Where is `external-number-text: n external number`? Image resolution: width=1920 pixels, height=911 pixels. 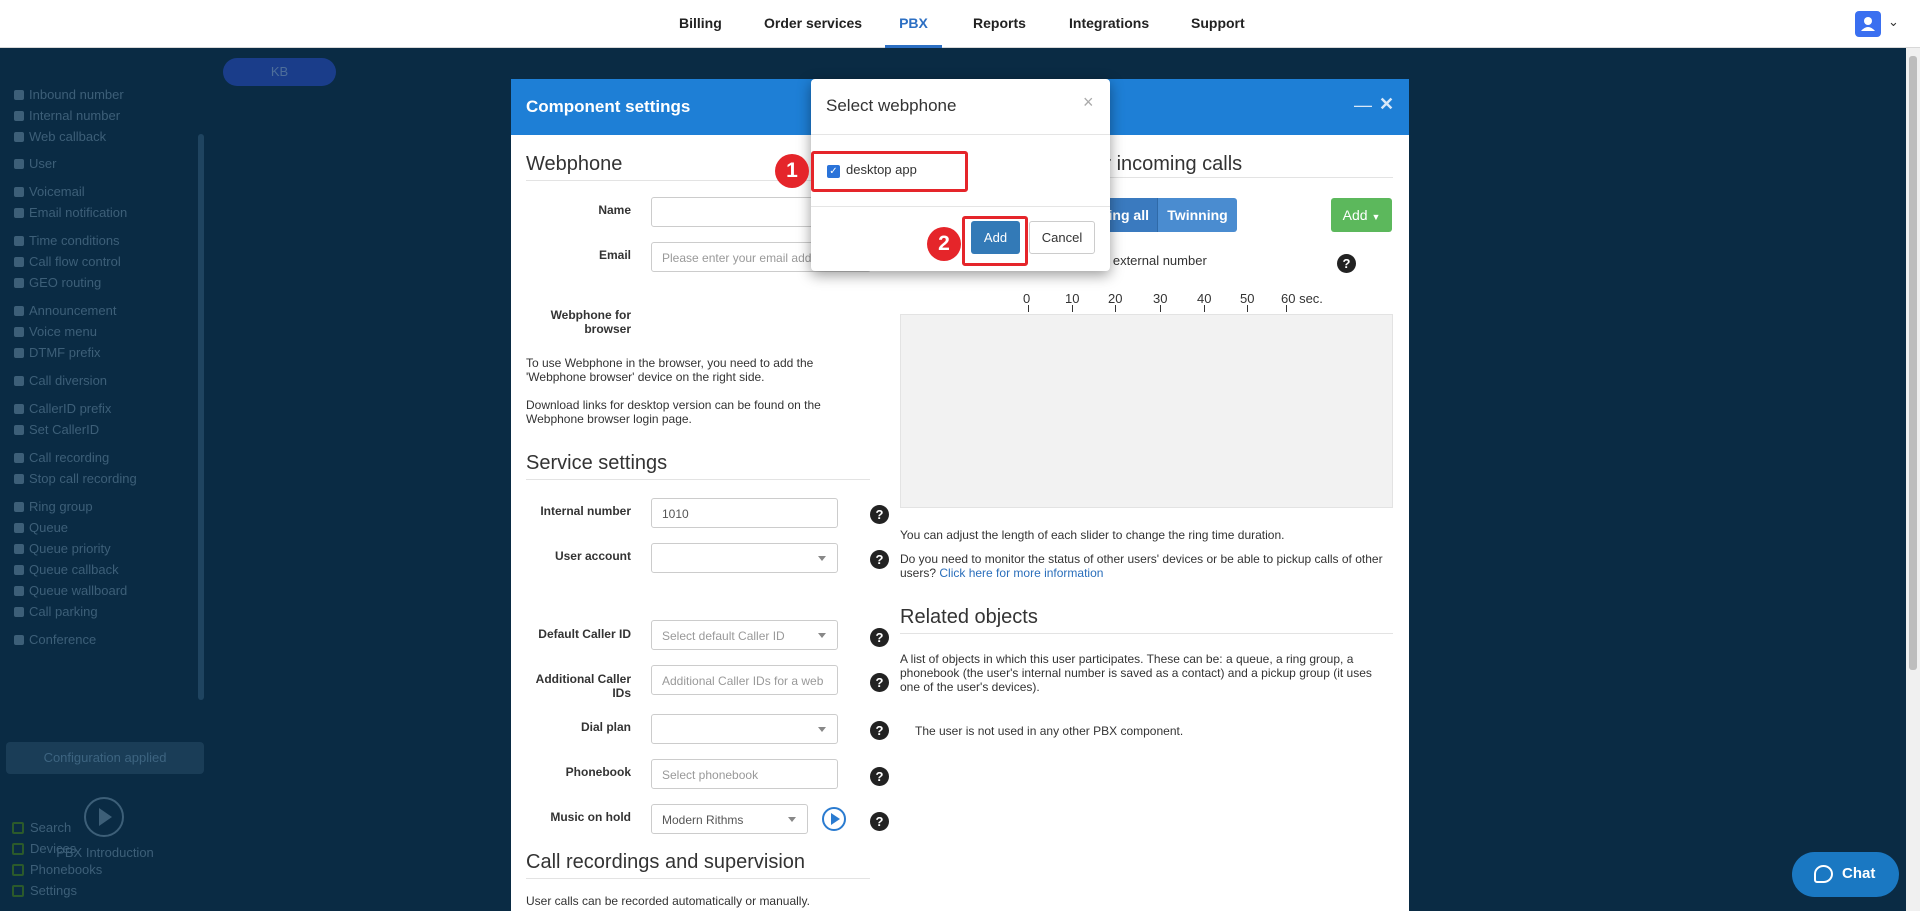
external-number-text: n external number is located at coordinates (1154, 260).